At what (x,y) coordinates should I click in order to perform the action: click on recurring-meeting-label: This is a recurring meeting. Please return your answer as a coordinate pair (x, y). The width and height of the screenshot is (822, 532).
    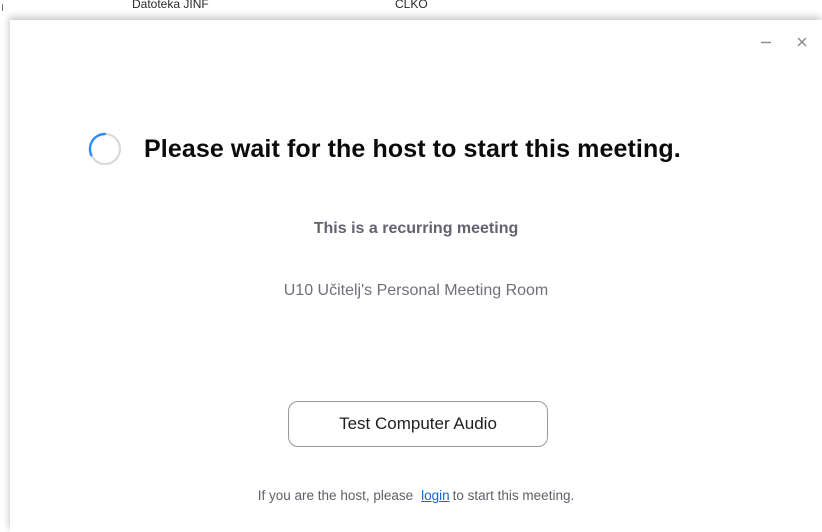
    Looking at the image, I should click on (416, 228).